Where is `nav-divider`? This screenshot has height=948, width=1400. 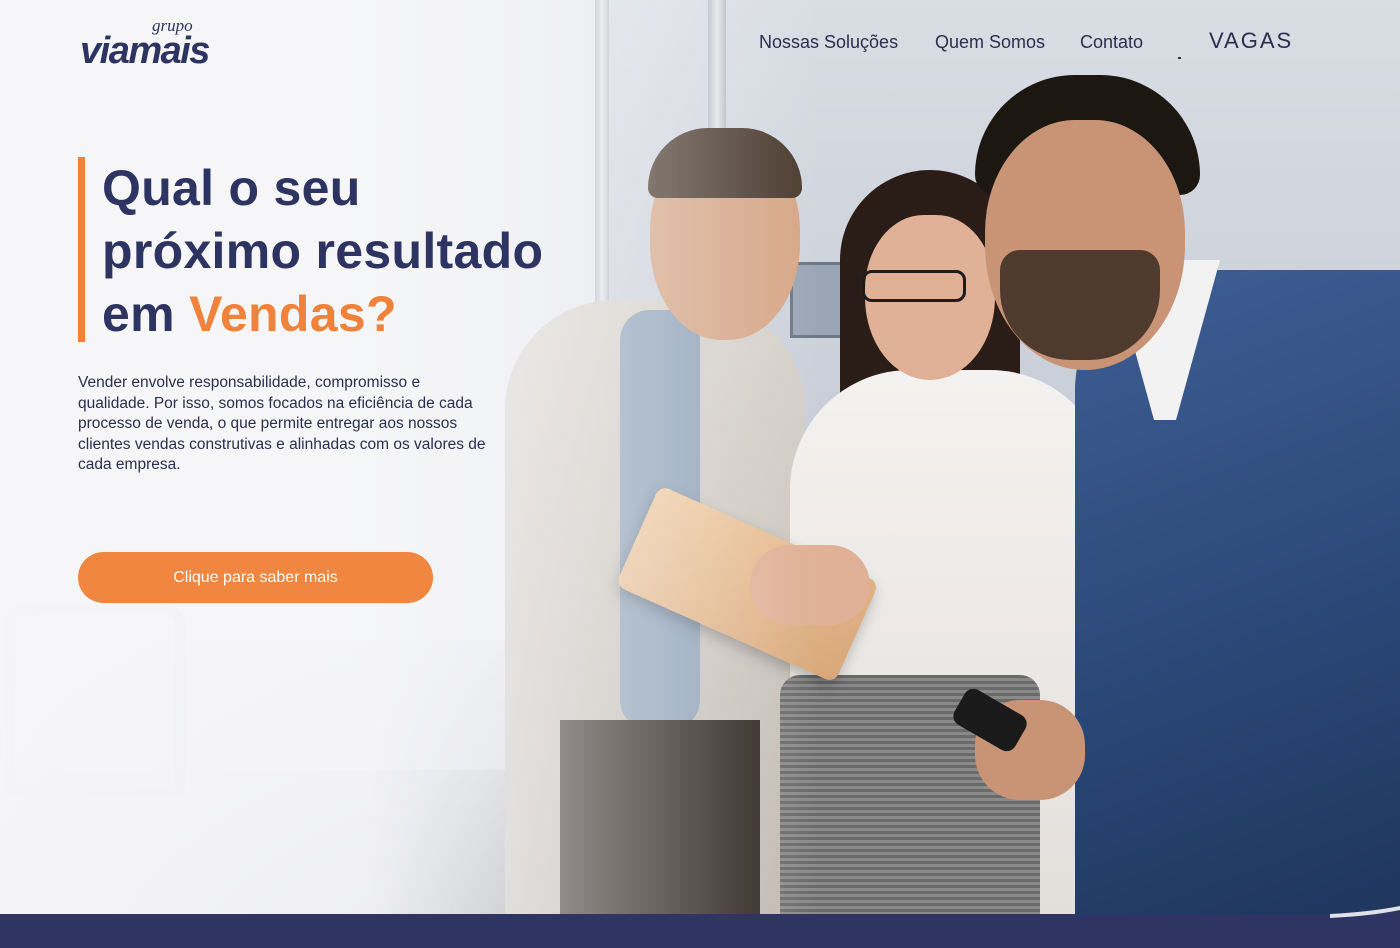
nav-divider is located at coordinates (1179, 58).